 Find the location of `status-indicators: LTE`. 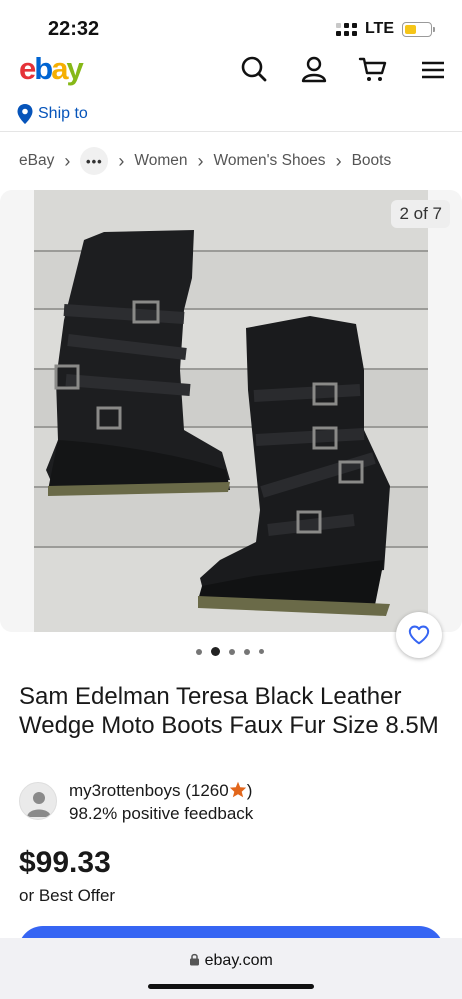

status-indicators: LTE is located at coordinates (385, 29).